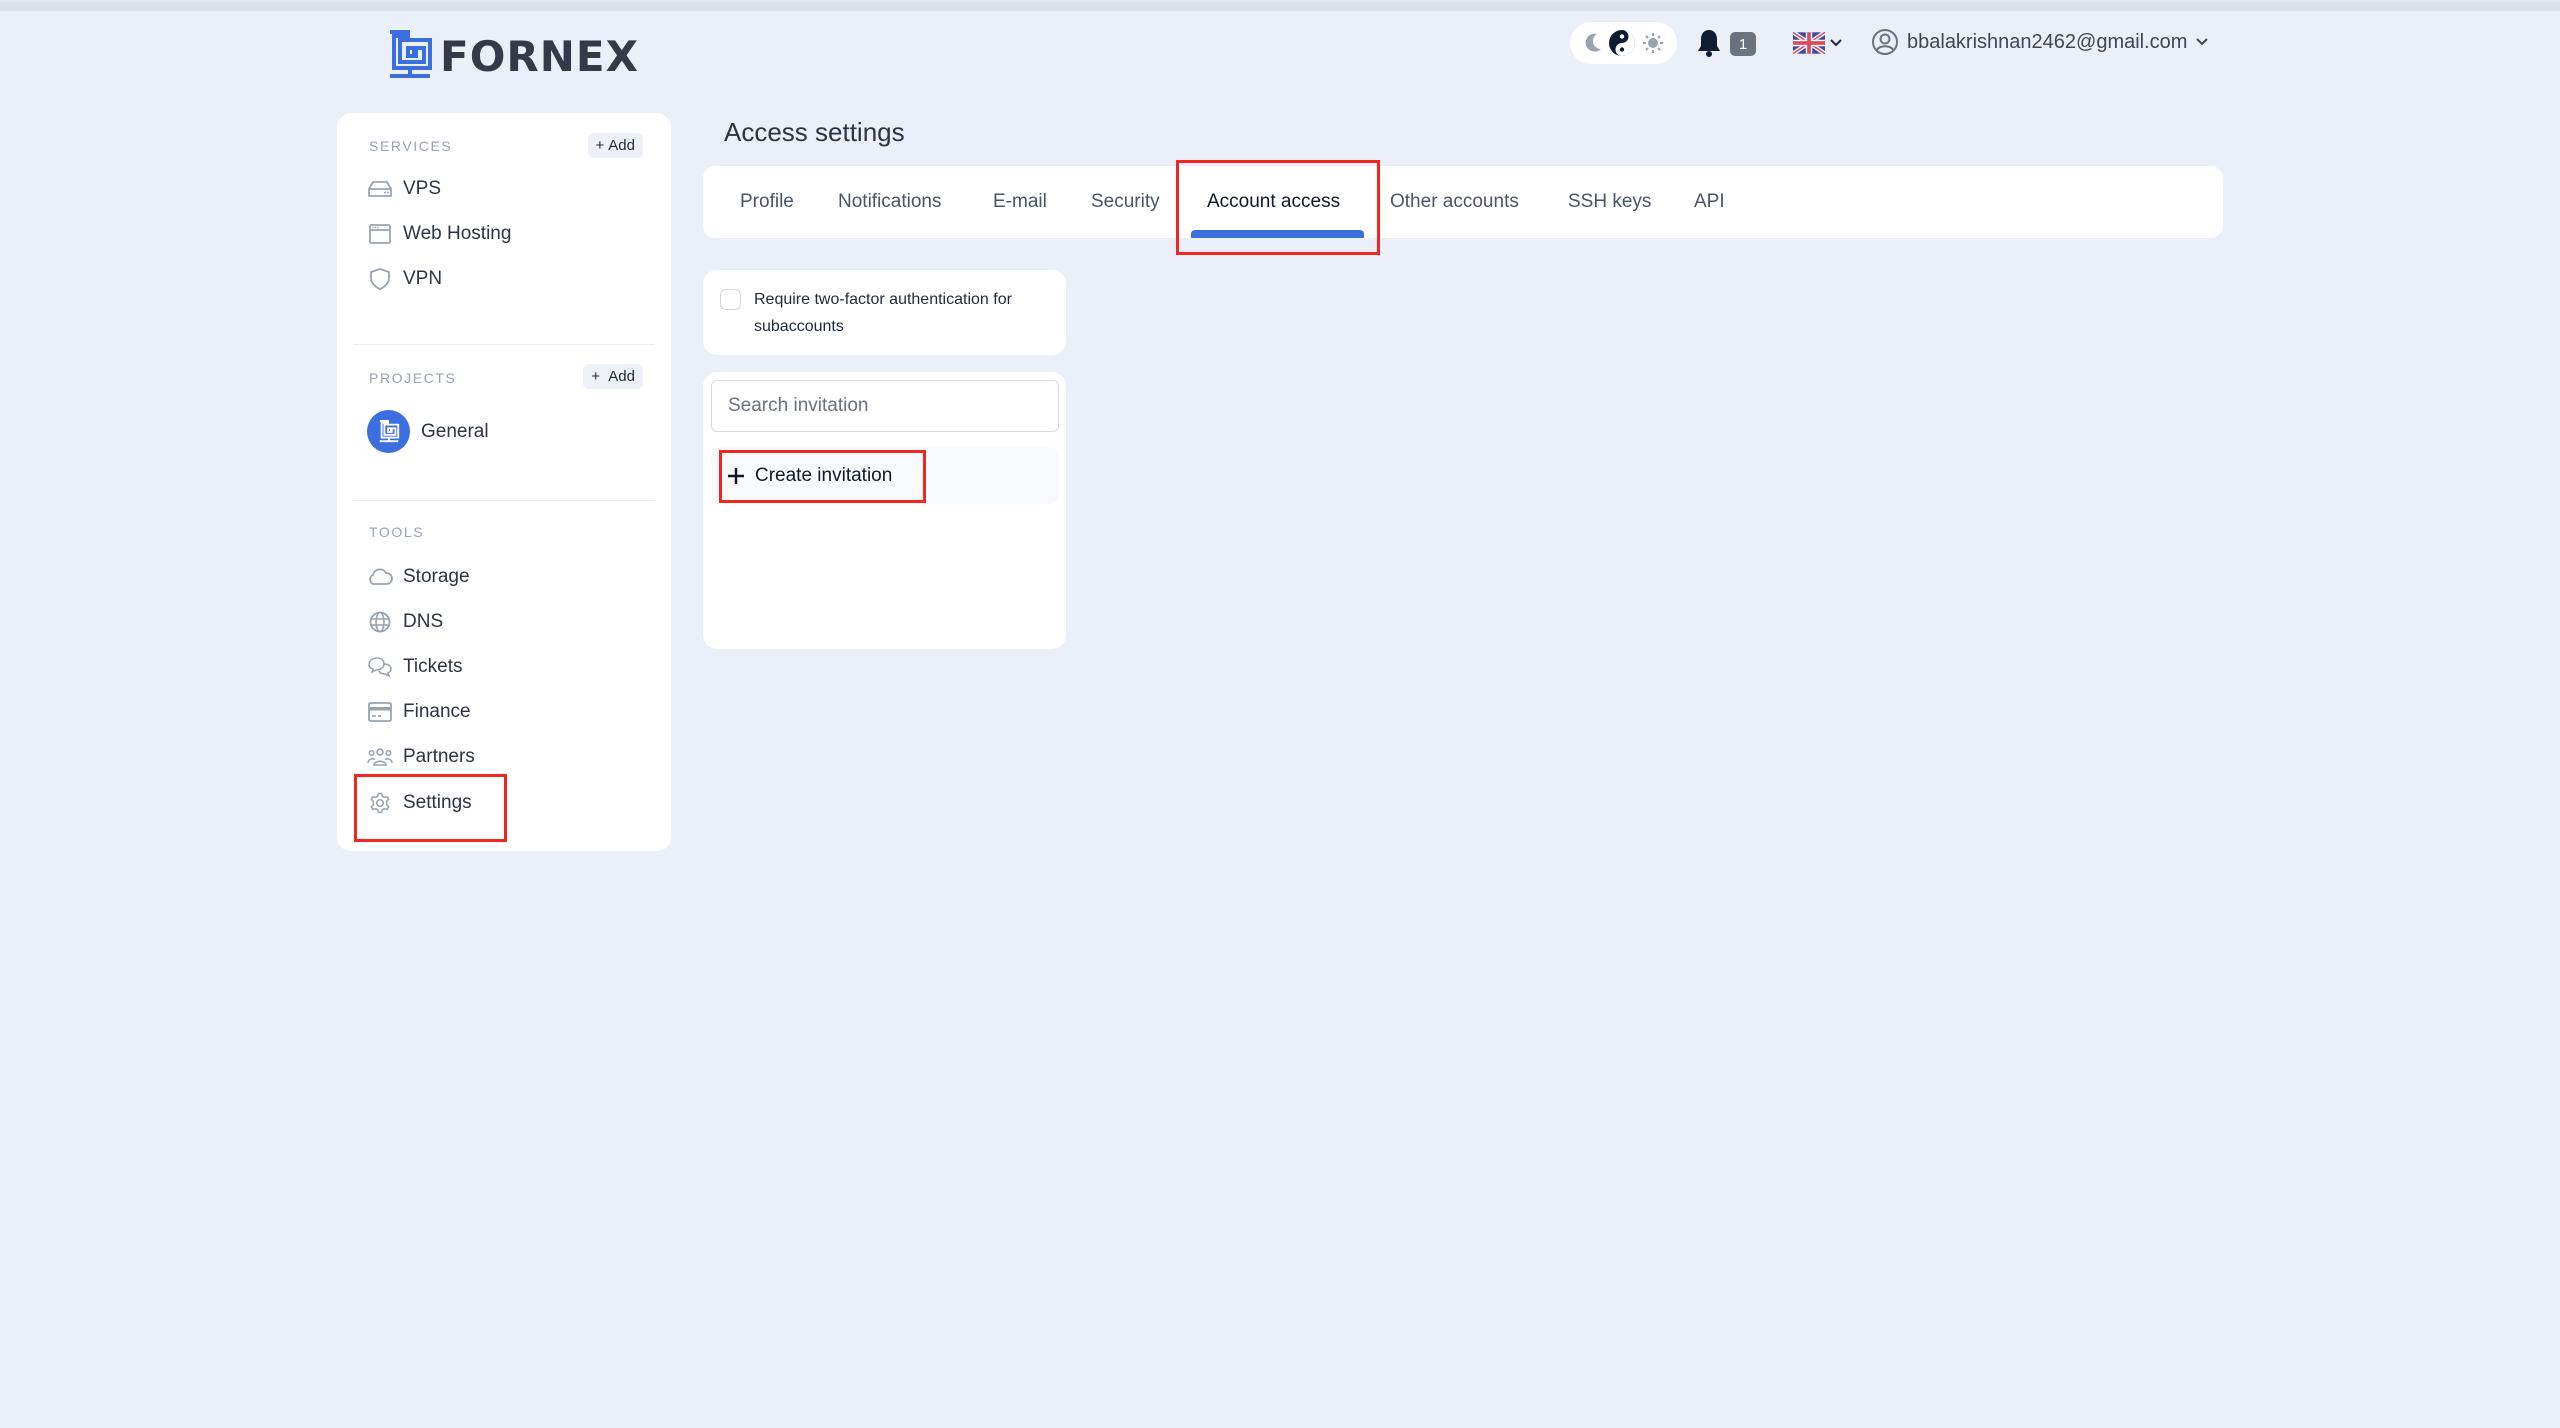  Describe the element at coordinates (404, 279) in the screenshot. I see `sidebar-item-vpn: VPN` at that location.